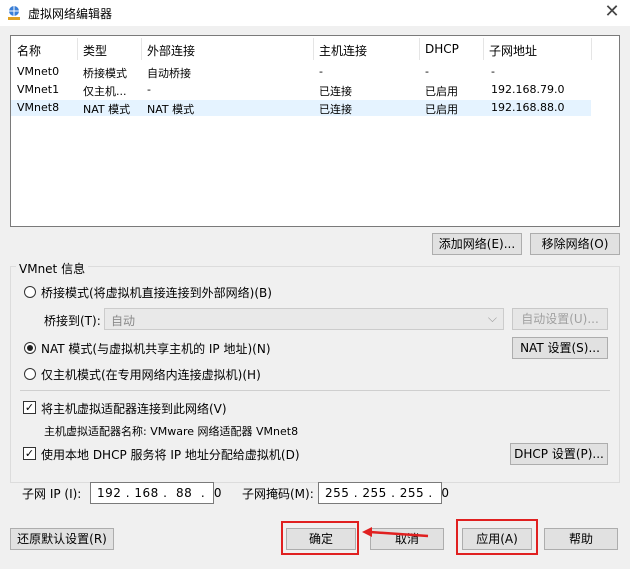  What do you see at coordinates (149, 89) in the screenshot?
I see `row-external: -` at bounding box center [149, 89].